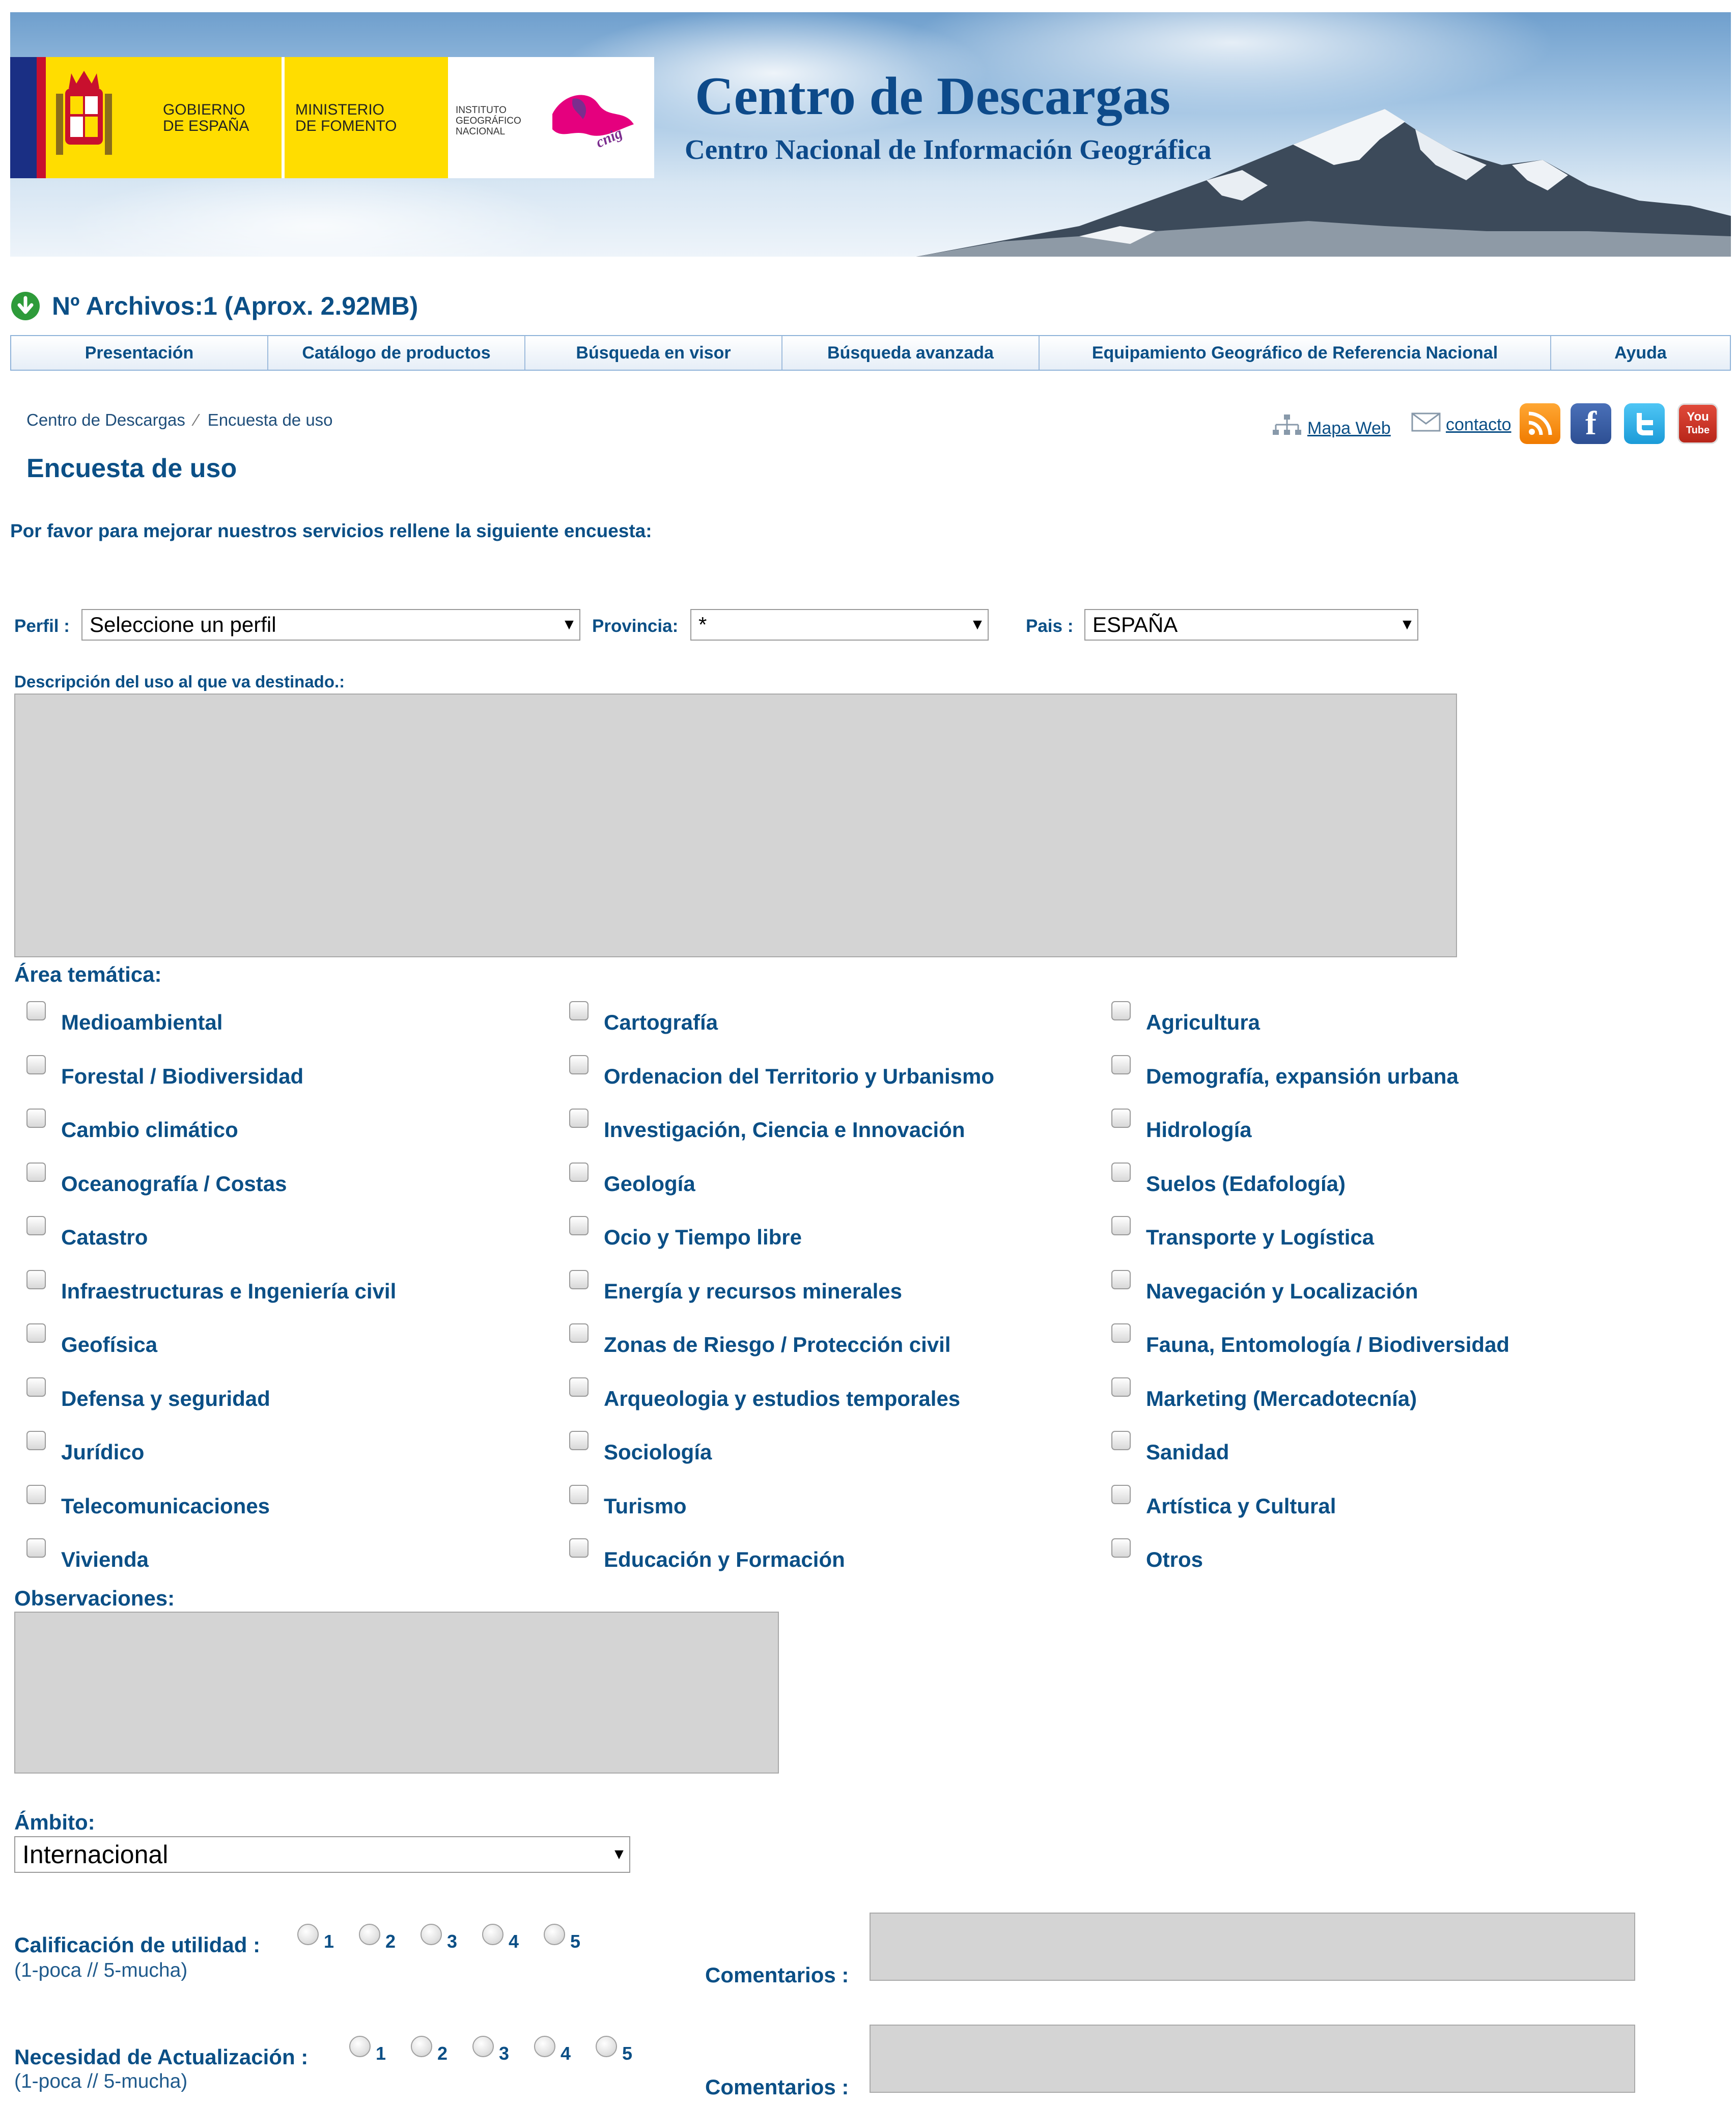  What do you see at coordinates (87, 1233) in the screenshot?
I see `area-option: Catastro` at bounding box center [87, 1233].